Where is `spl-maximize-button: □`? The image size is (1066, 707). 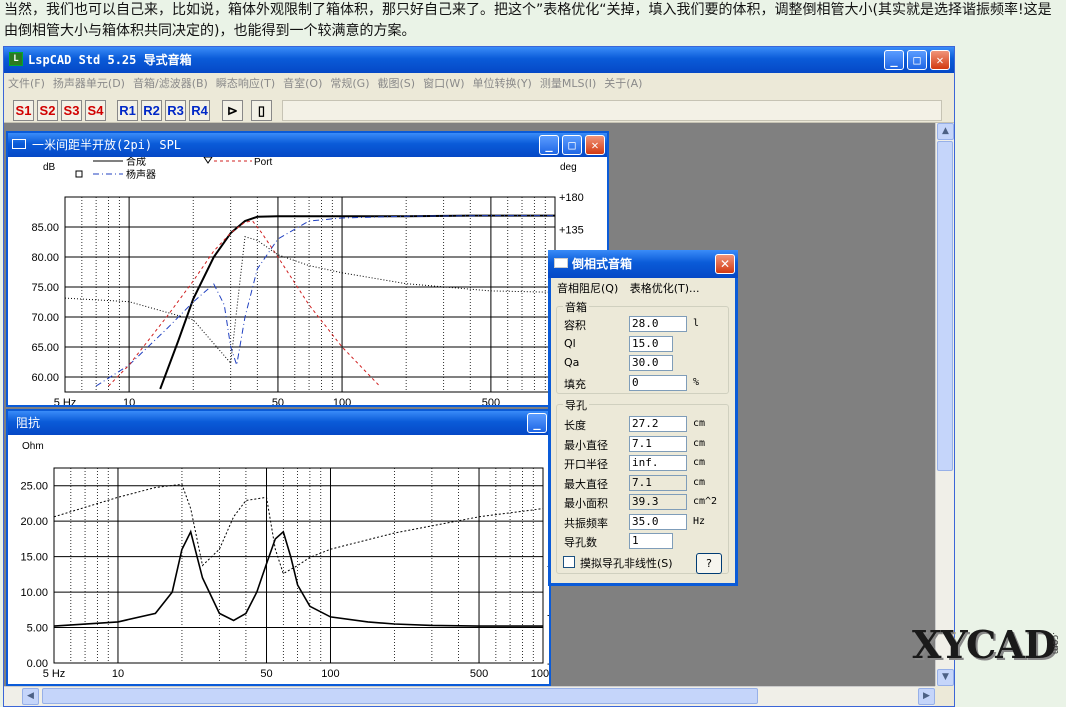 spl-maximize-button: □ is located at coordinates (572, 145).